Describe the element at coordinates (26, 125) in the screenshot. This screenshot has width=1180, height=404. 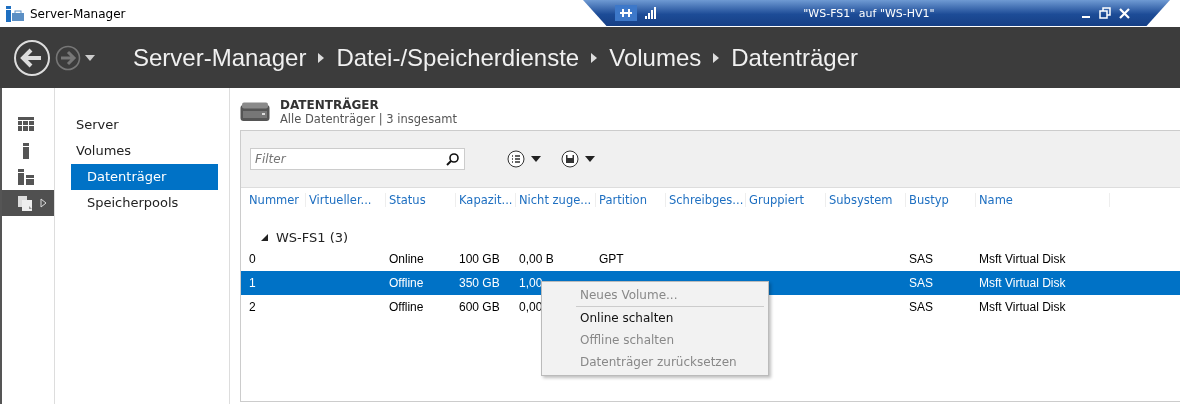
I see `dashboard-icon` at that location.